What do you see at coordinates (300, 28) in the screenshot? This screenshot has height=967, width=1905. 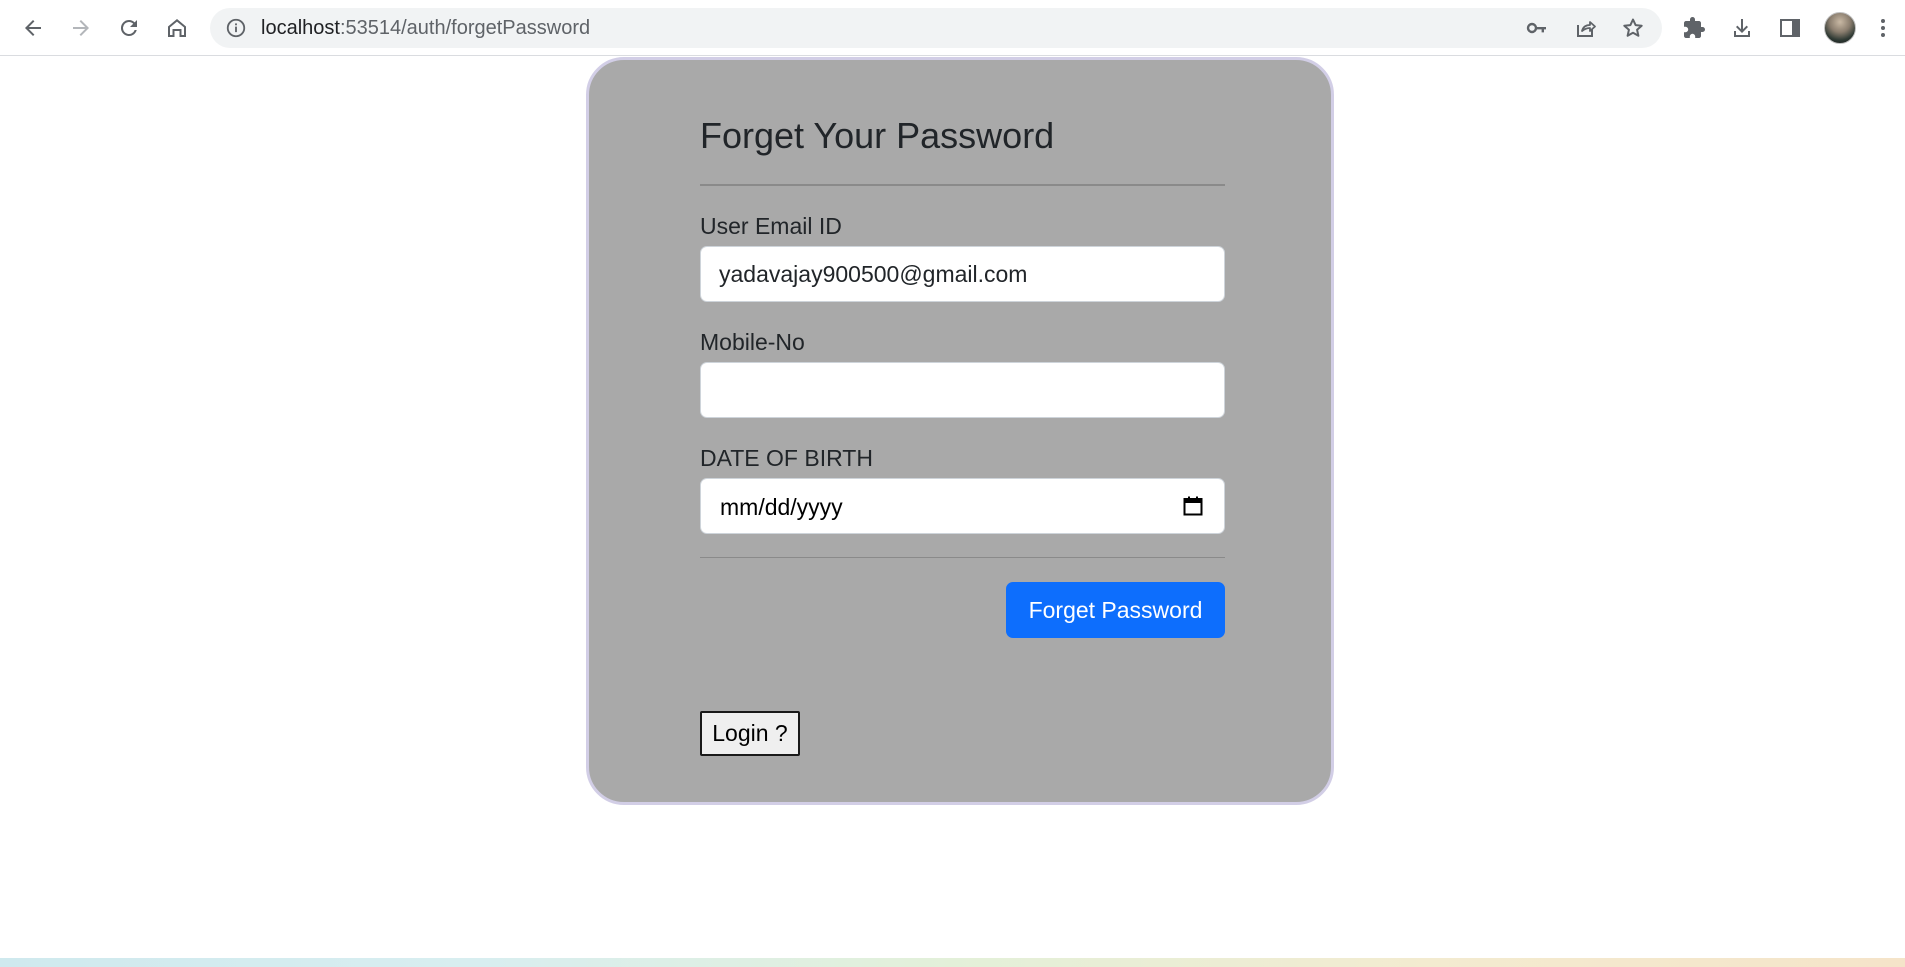 I see `url-host: localhost` at bounding box center [300, 28].